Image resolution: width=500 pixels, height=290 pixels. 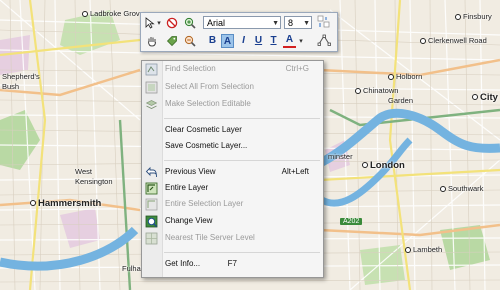 What do you see at coordinates (232, 70) in the screenshot?
I see `menu-item-find-selection: Find Selection Ctrl+G` at bounding box center [232, 70].